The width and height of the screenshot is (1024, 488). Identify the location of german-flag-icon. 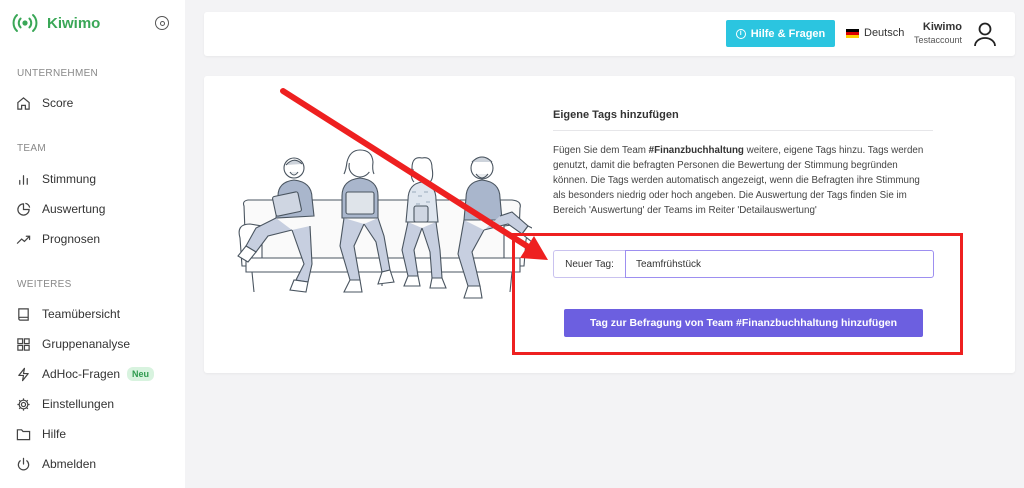
(852, 33).